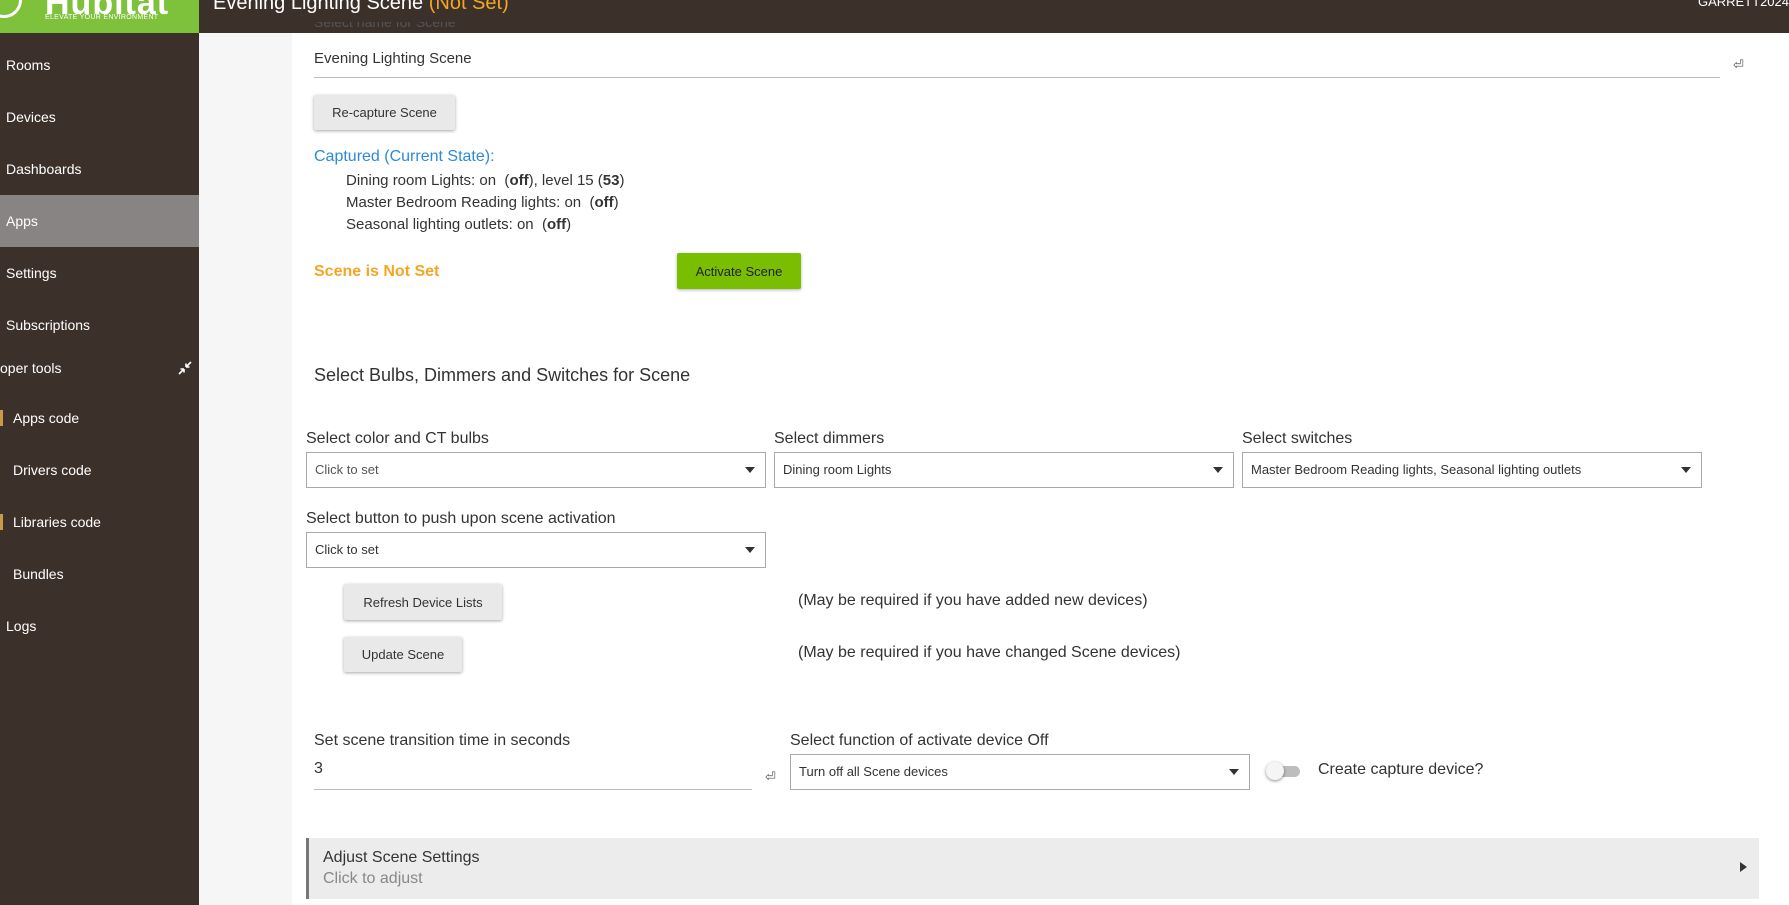 The image size is (1789, 905). Describe the element at coordinates (57, 522) in the screenshot. I see `sidebar-item-label: Libraries code` at that location.